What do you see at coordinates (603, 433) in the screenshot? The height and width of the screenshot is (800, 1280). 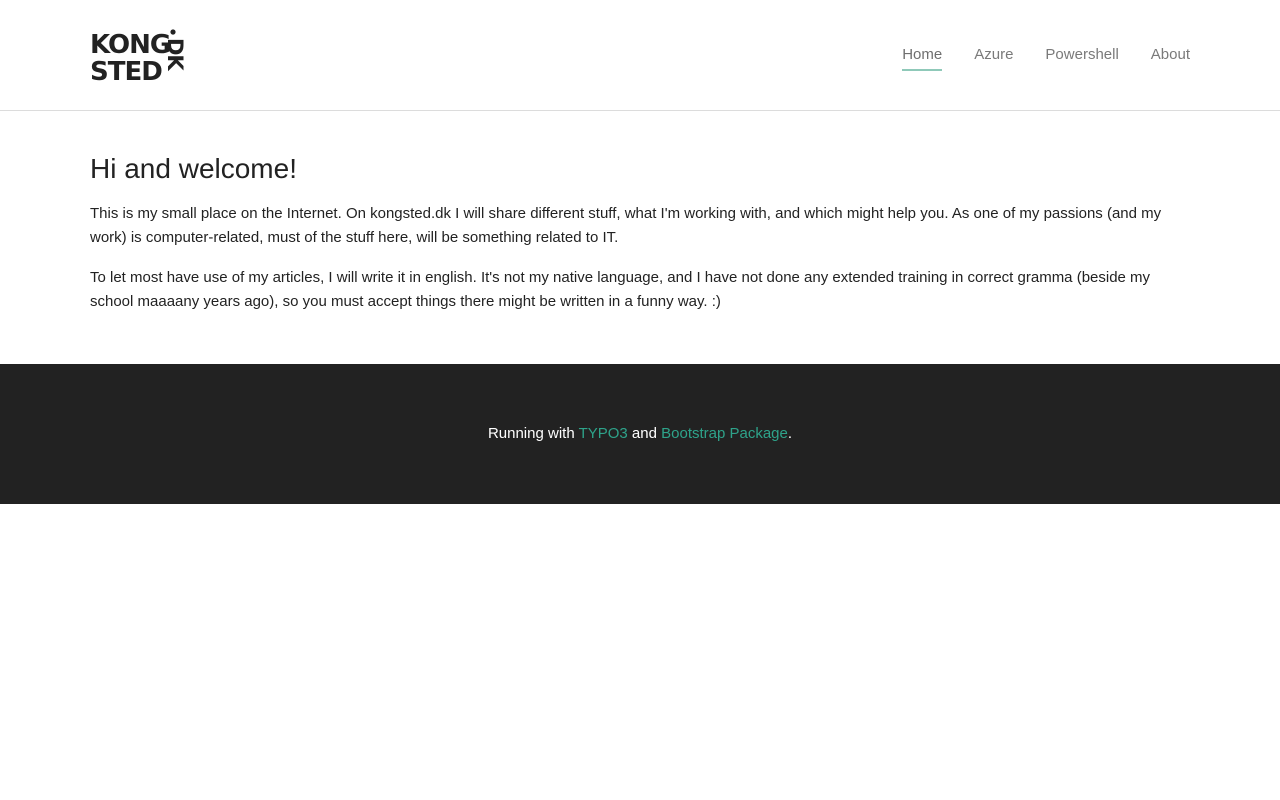 I see `typo3-link: TYPO3` at bounding box center [603, 433].